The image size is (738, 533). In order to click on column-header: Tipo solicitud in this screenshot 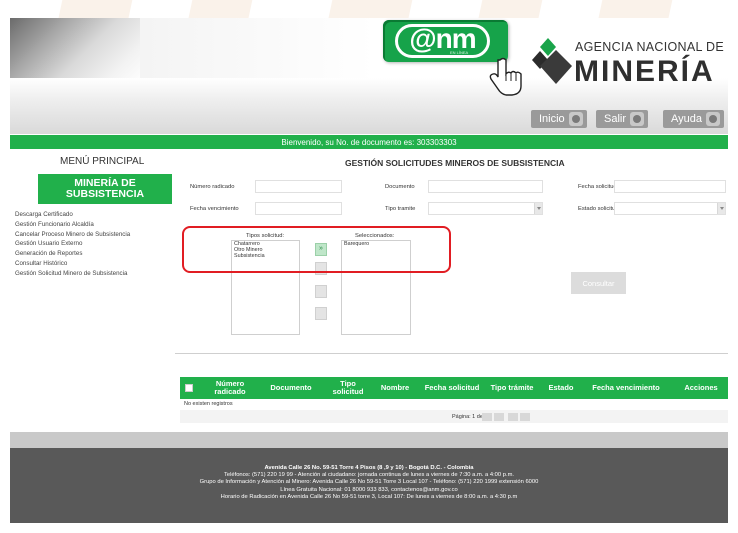, I will do `click(348, 388)`.